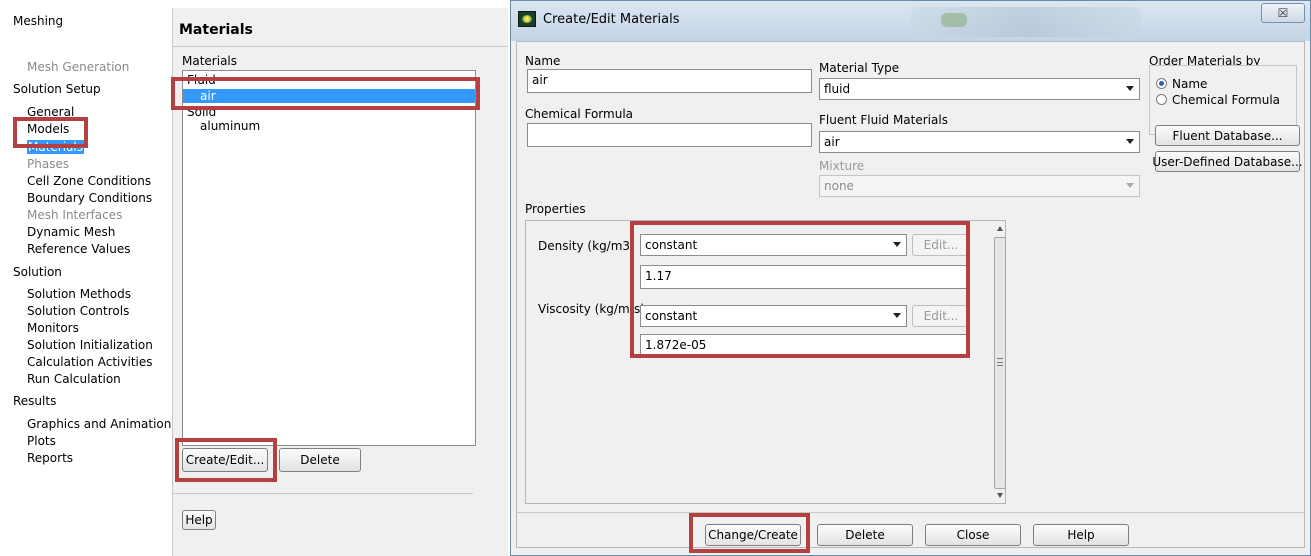  I want to click on mixture-value: none, so click(839, 186).